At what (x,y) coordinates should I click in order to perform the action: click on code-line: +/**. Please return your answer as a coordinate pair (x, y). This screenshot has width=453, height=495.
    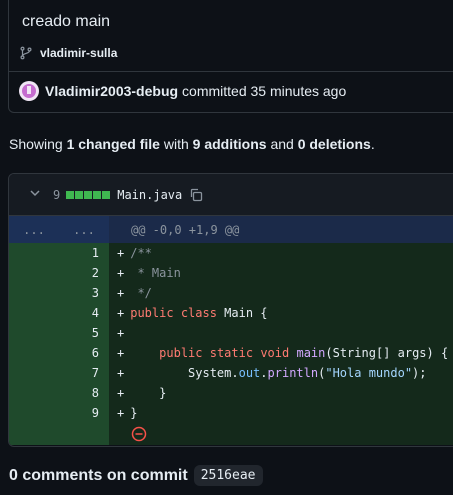
    Looking at the image, I should click on (134, 253).